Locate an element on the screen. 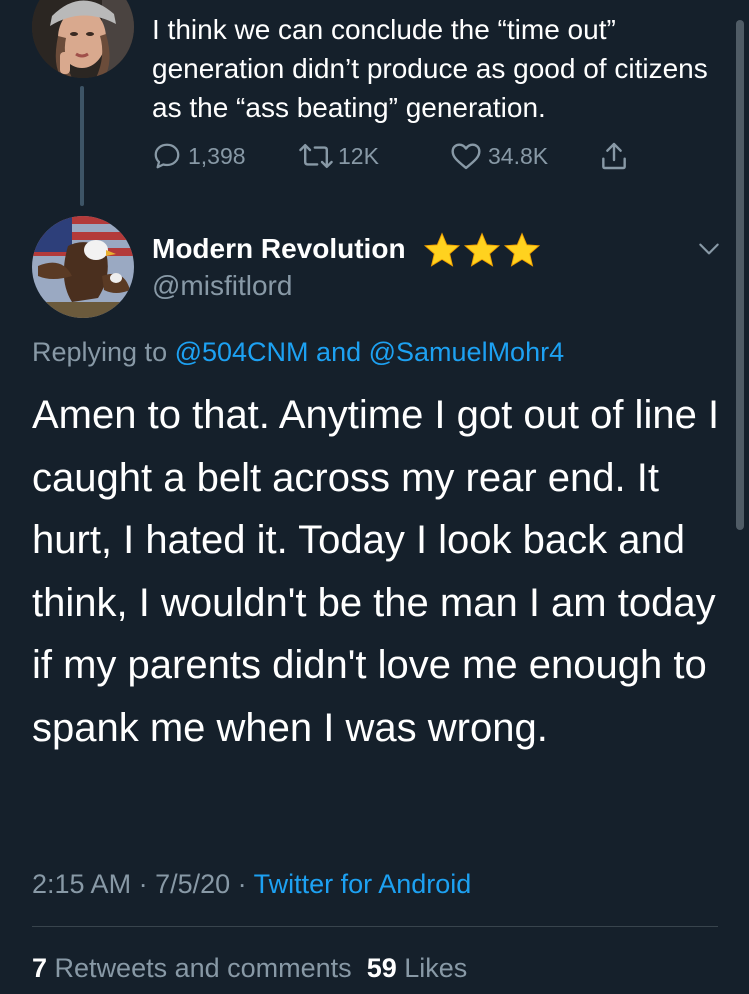  tweet-time: 2:15 AM is located at coordinates (82, 884).